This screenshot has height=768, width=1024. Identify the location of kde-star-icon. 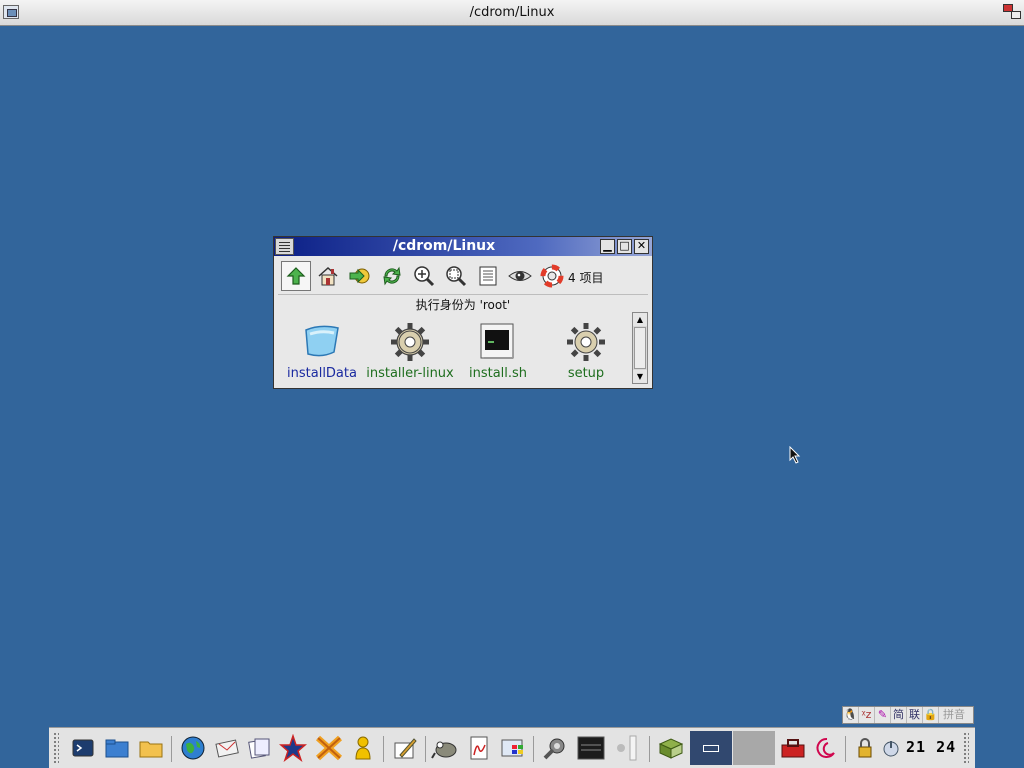
(293, 748).